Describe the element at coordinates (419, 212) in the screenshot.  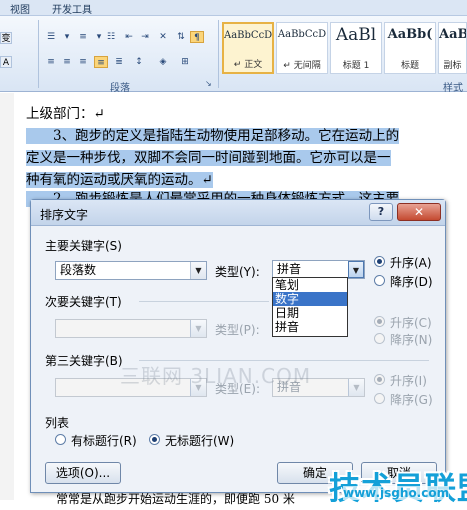
I see `close-button: ✕` at that location.